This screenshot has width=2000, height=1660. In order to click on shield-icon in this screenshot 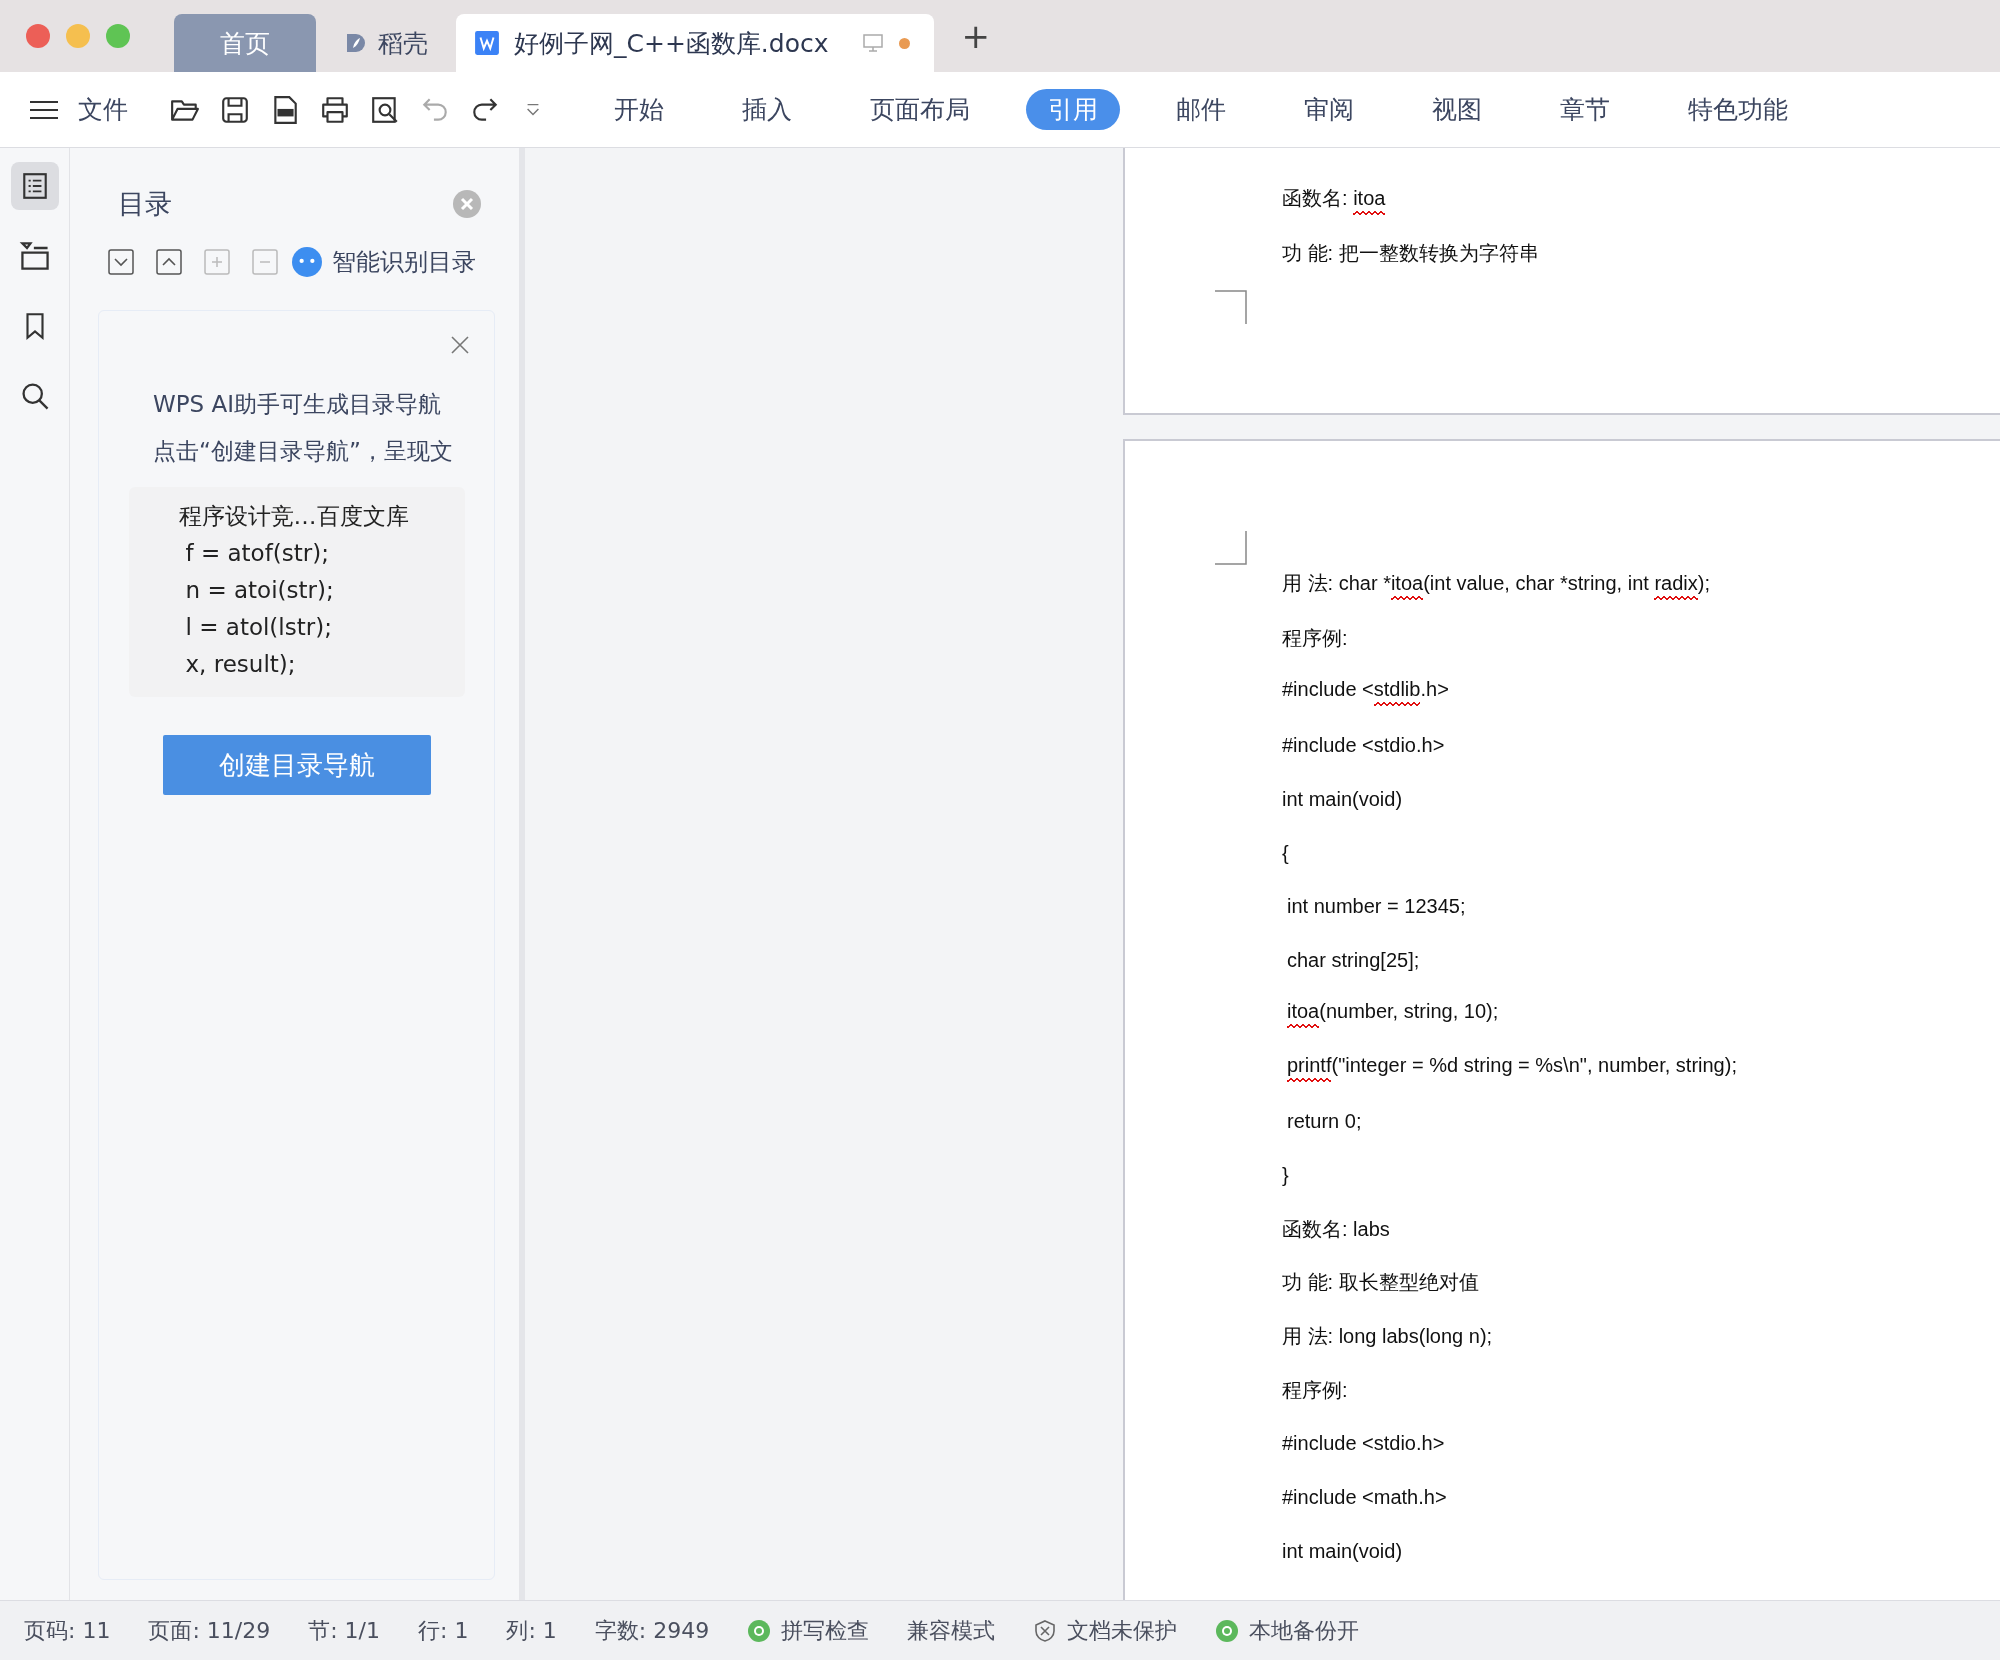, I will do `click(1045, 1630)`.